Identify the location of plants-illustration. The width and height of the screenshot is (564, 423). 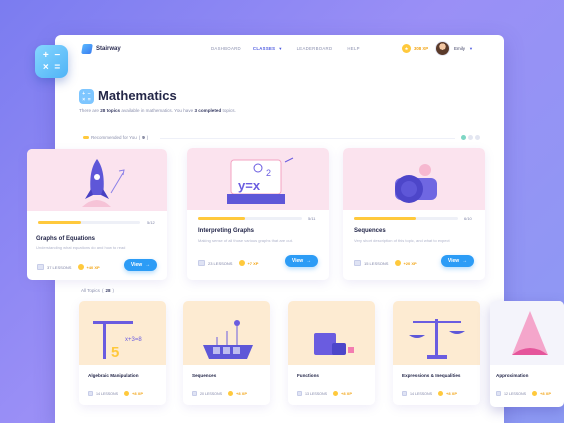
(226, 333).